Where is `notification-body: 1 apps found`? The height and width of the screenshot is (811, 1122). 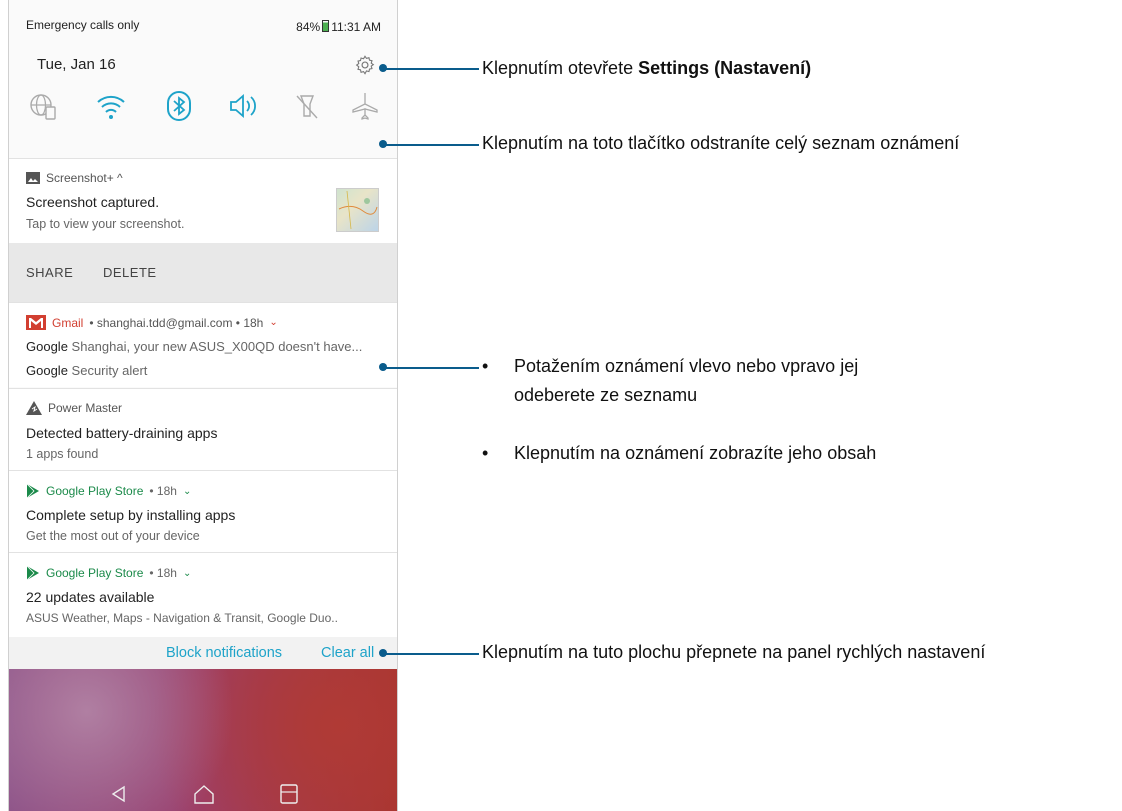
notification-body: 1 apps found is located at coordinates (62, 454).